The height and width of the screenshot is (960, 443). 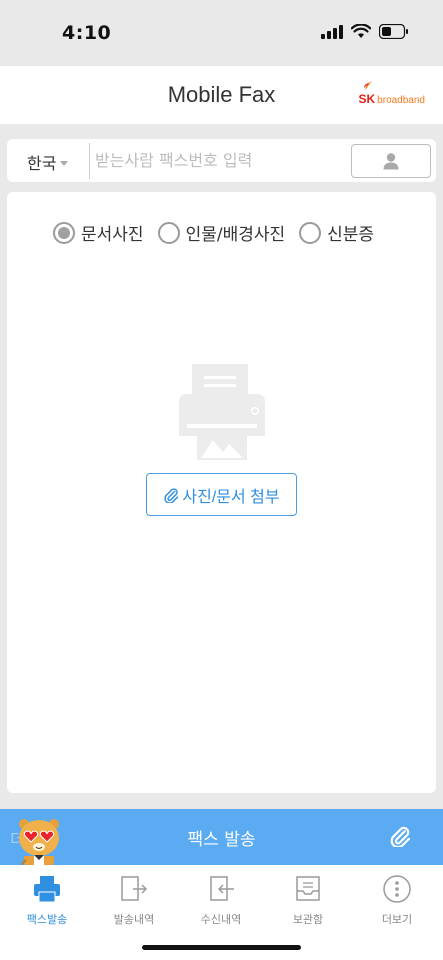 What do you see at coordinates (47, 919) in the screenshot?
I see `tab-label: 팩스발송` at bounding box center [47, 919].